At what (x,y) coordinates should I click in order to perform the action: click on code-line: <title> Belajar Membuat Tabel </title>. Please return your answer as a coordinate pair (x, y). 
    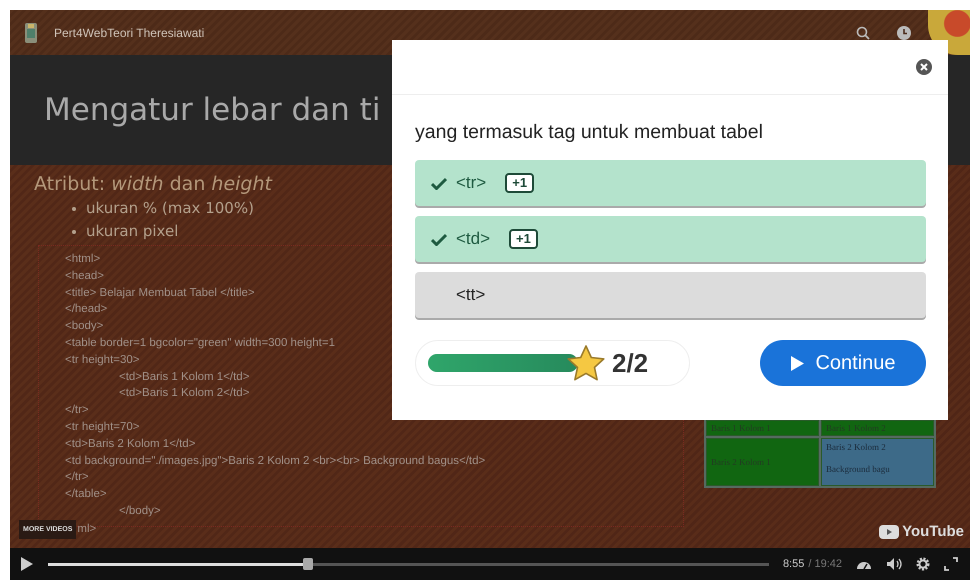
    Looking at the image, I should click on (160, 293).